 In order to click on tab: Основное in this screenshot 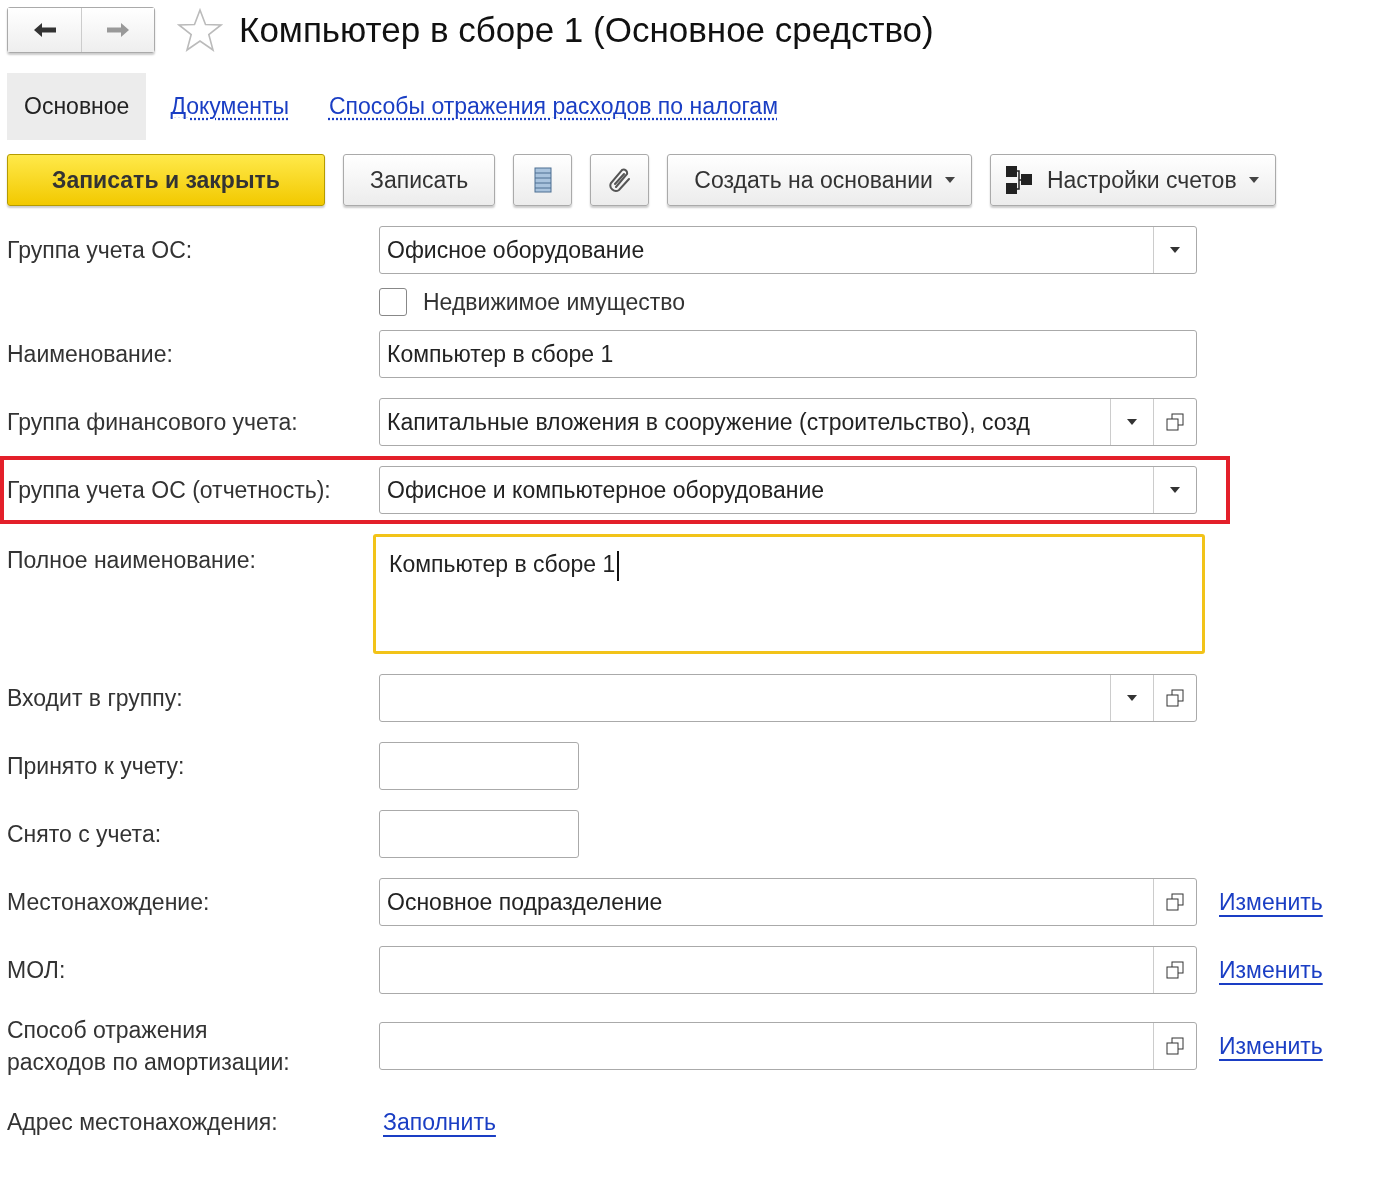, I will do `click(77, 106)`.